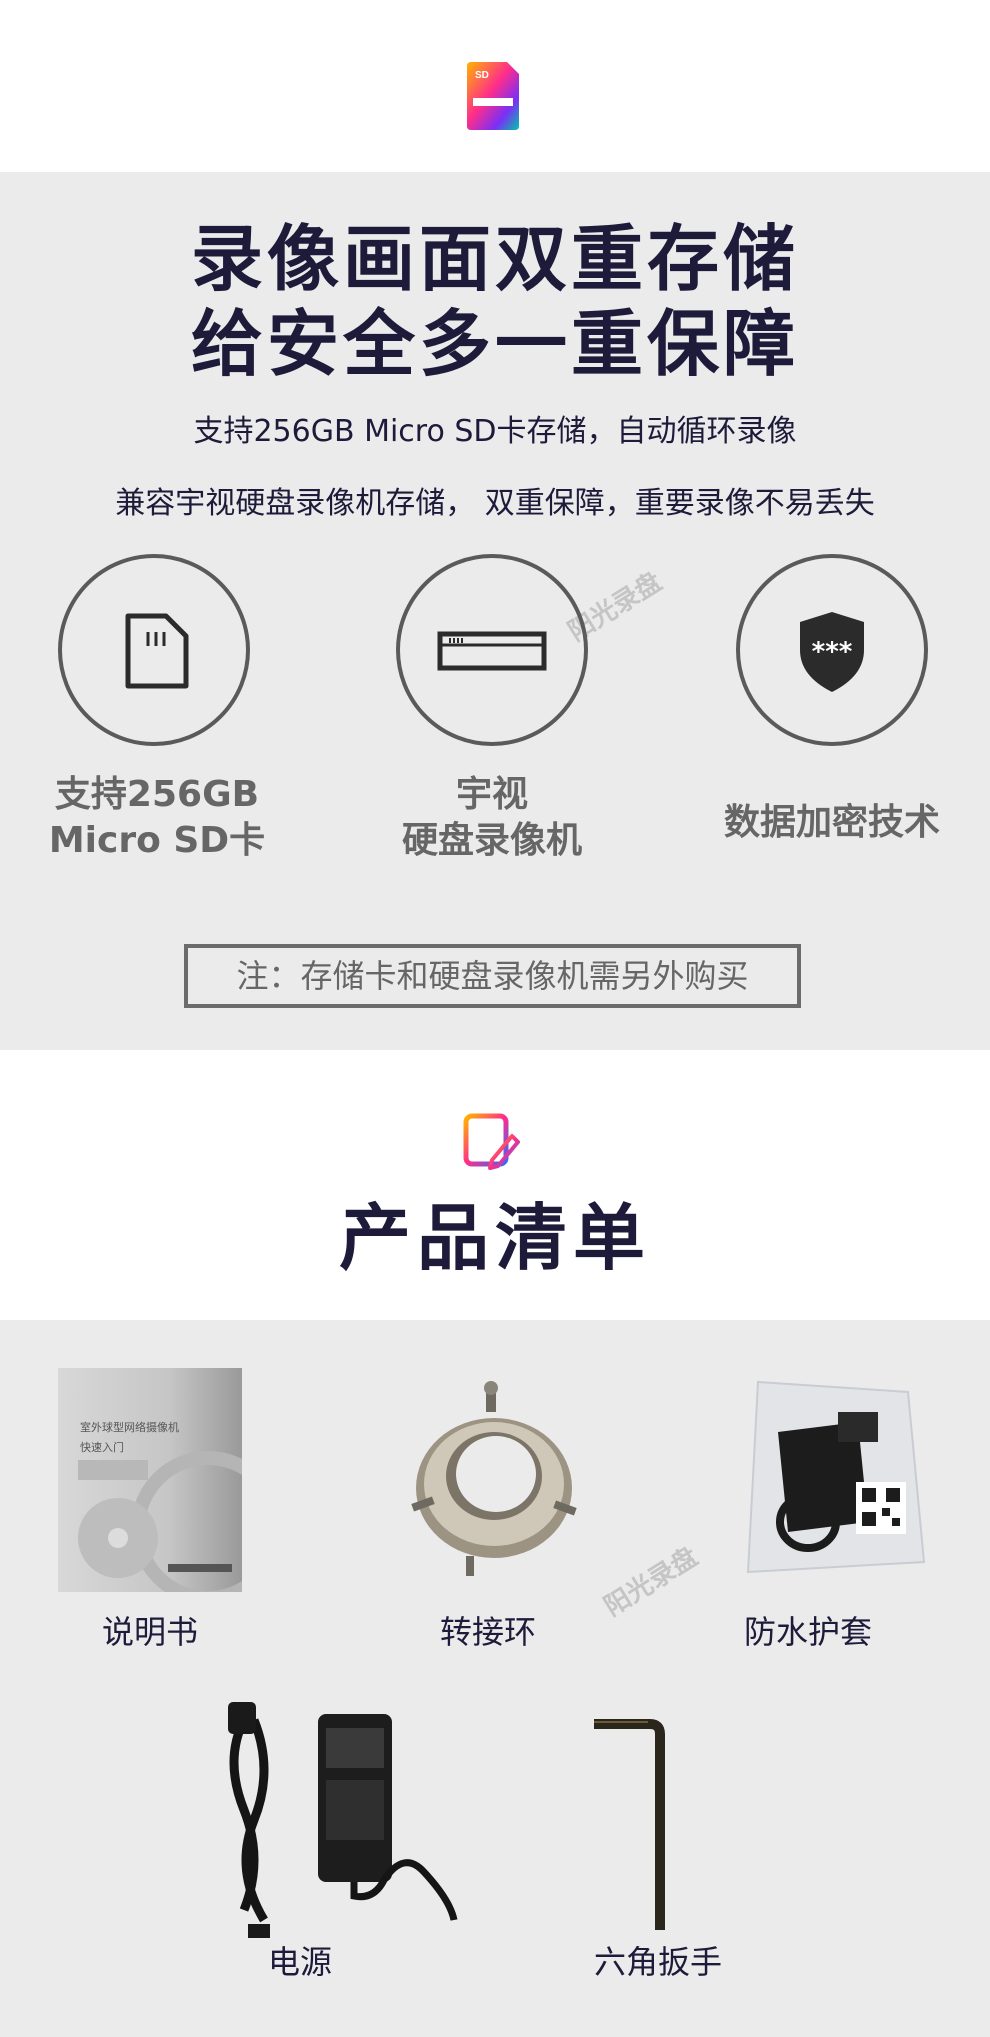  Describe the element at coordinates (150, 1480) in the screenshot. I see `manual-image` at that location.